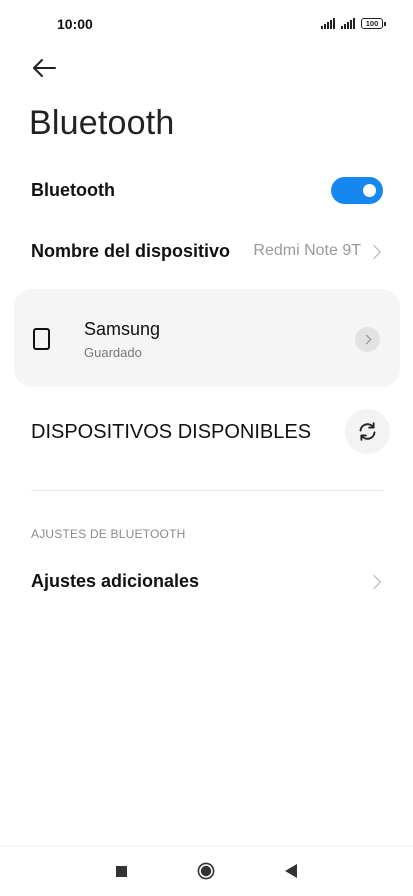  I want to click on phone-icon, so click(41, 339).